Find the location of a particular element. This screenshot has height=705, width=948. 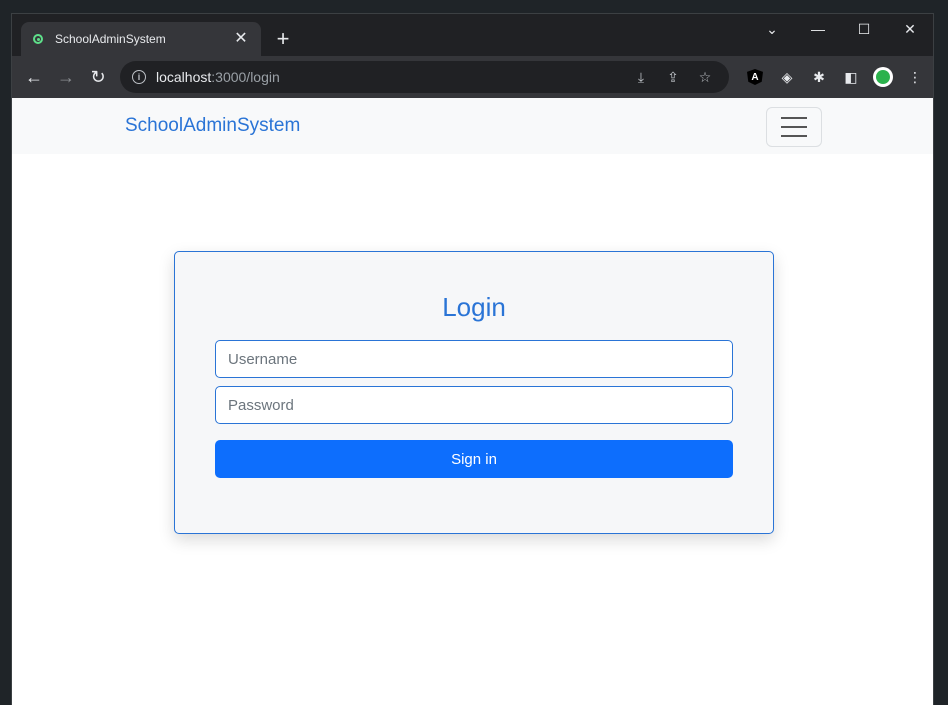

password-input is located at coordinates (474, 405).